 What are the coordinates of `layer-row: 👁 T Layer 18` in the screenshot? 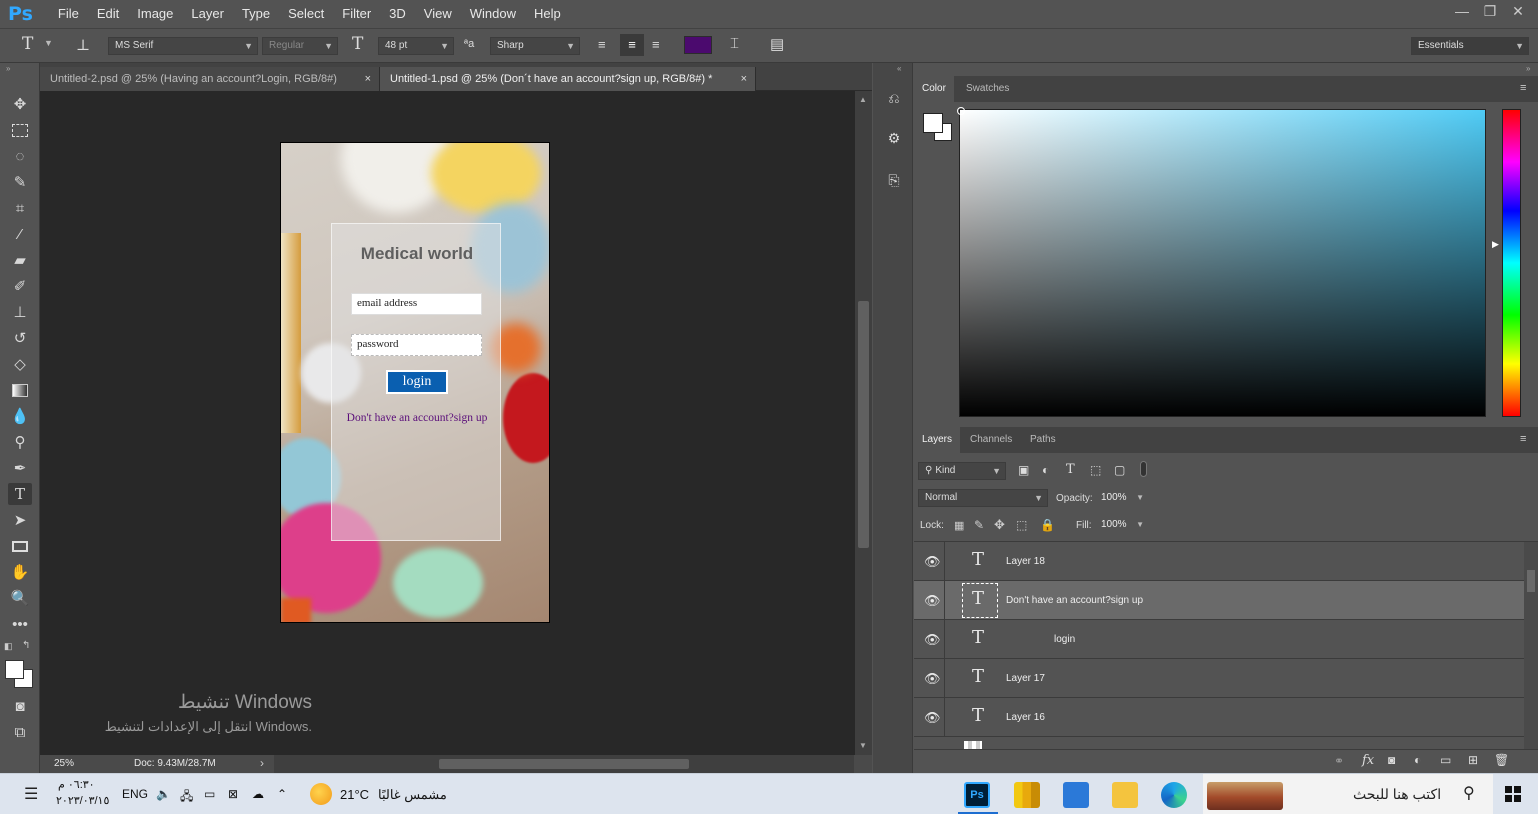 It's located at (1219, 561).